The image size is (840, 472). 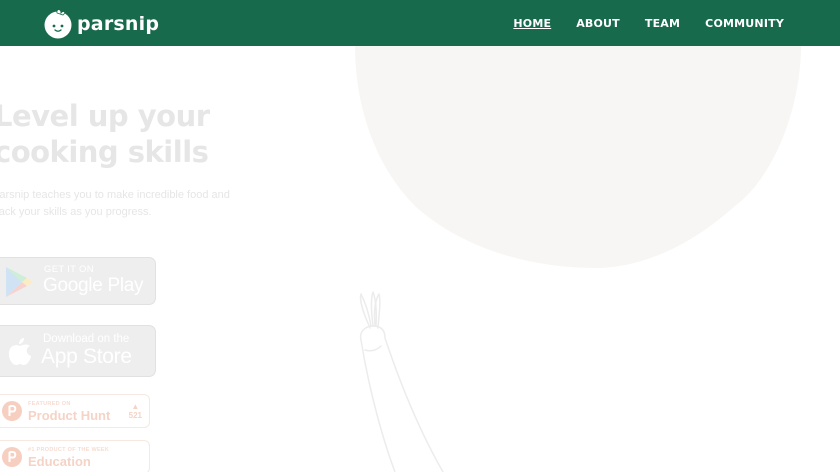 I want to click on product-hunt-vote-count: ▲ 521, so click(x=135, y=411).